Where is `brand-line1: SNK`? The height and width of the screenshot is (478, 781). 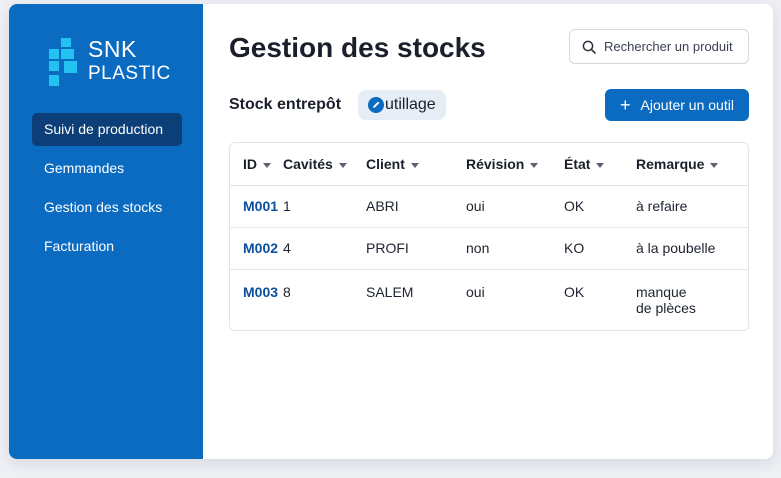
brand-line1: SNK is located at coordinates (112, 49).